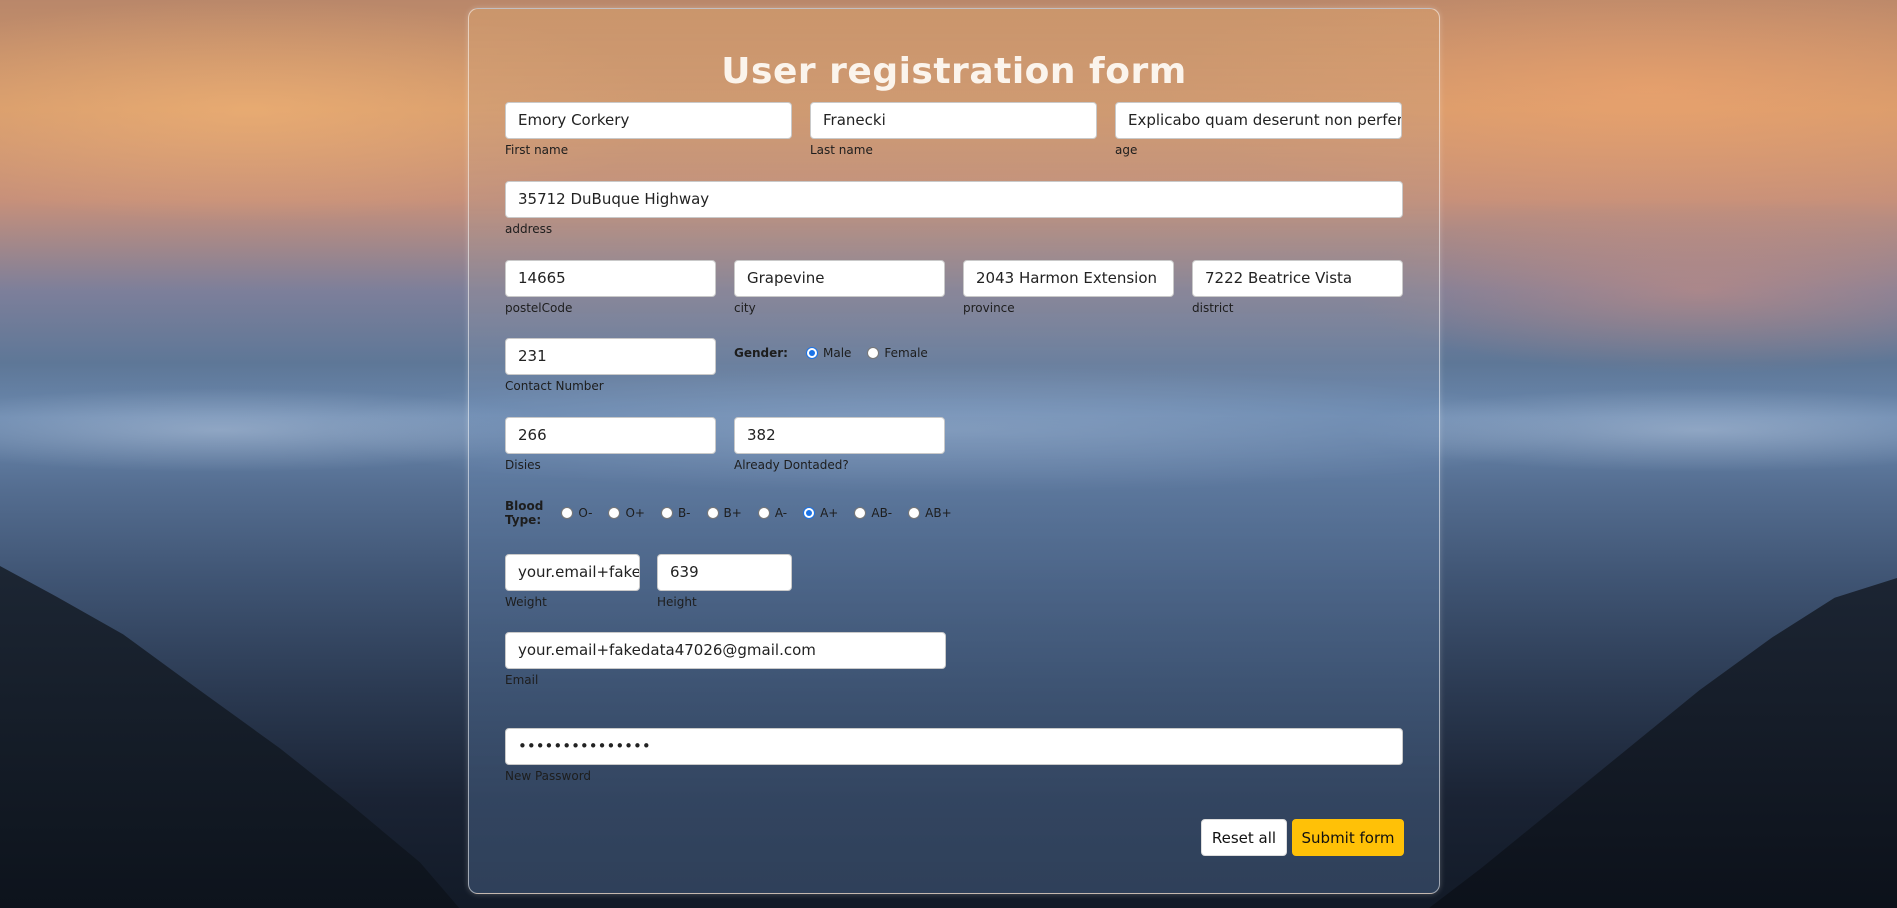 Image resolution: width=1897 pixels, height=908 pixels. I want to click on height-group: 639 Height, so click(724, 581).